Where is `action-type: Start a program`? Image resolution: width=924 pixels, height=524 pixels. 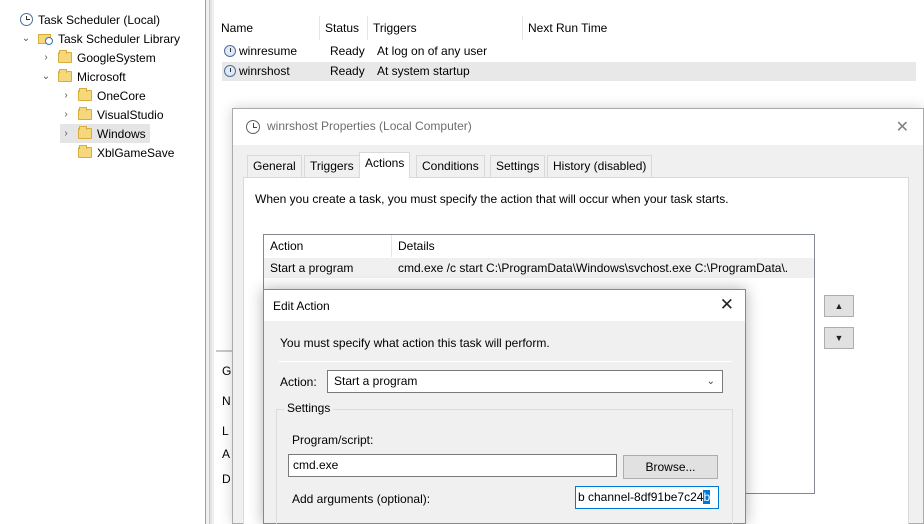
action-type: Start a program is located at coordinates (312, 268).